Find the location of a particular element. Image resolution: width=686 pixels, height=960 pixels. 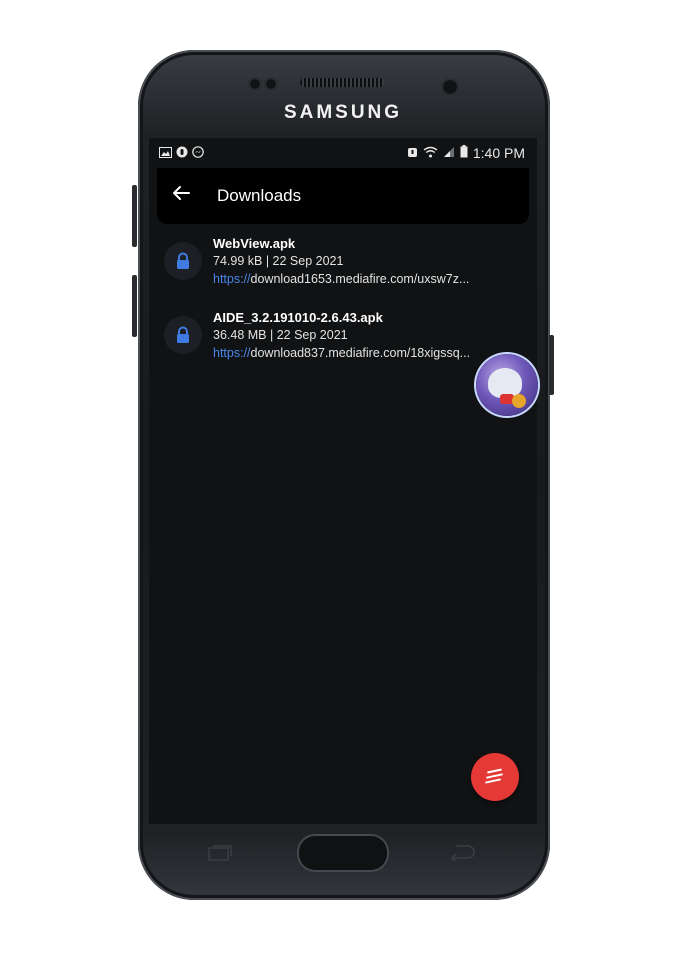

notification-app-icon is located at coordinates (182, 153).